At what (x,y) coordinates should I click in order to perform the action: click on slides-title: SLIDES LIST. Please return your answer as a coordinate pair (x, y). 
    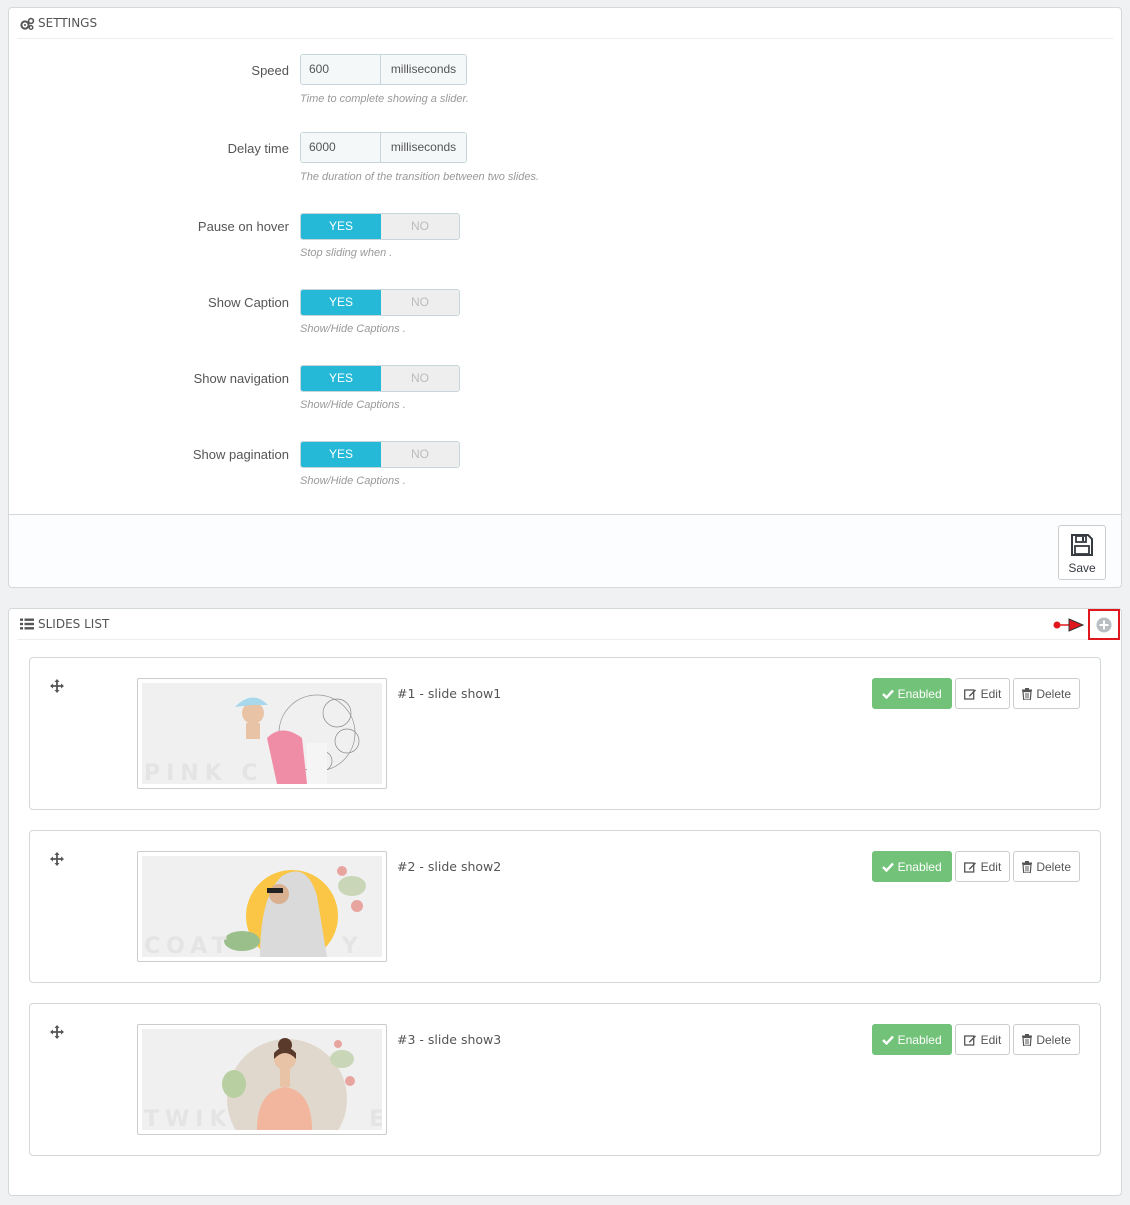
    Looking at the image, I should click on (74, 624).